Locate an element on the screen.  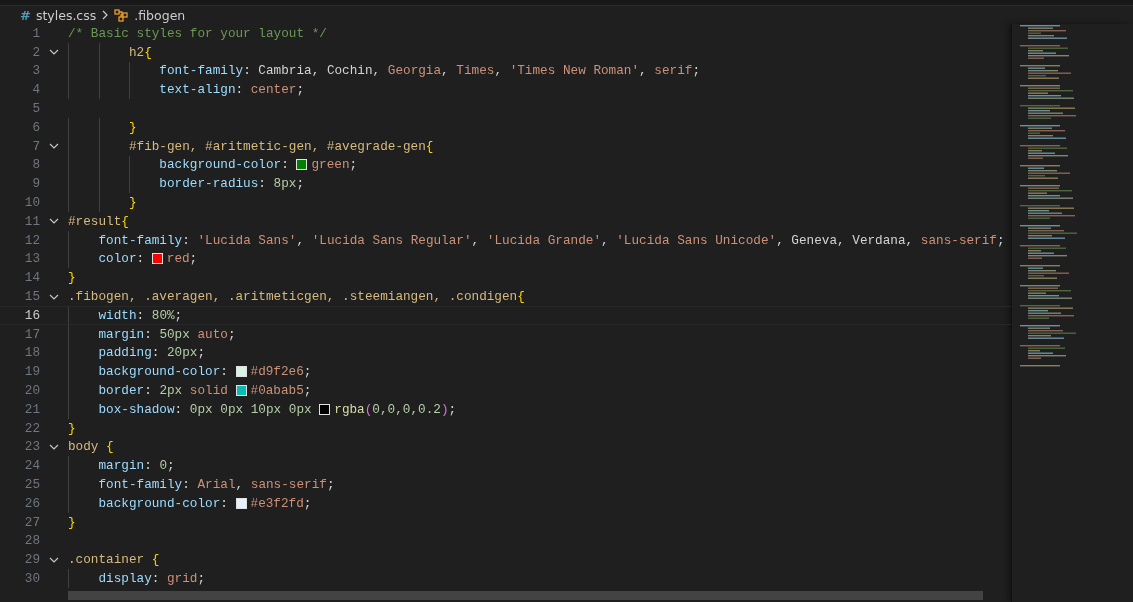
line-number: 8 is located at coordinates (35, 165).